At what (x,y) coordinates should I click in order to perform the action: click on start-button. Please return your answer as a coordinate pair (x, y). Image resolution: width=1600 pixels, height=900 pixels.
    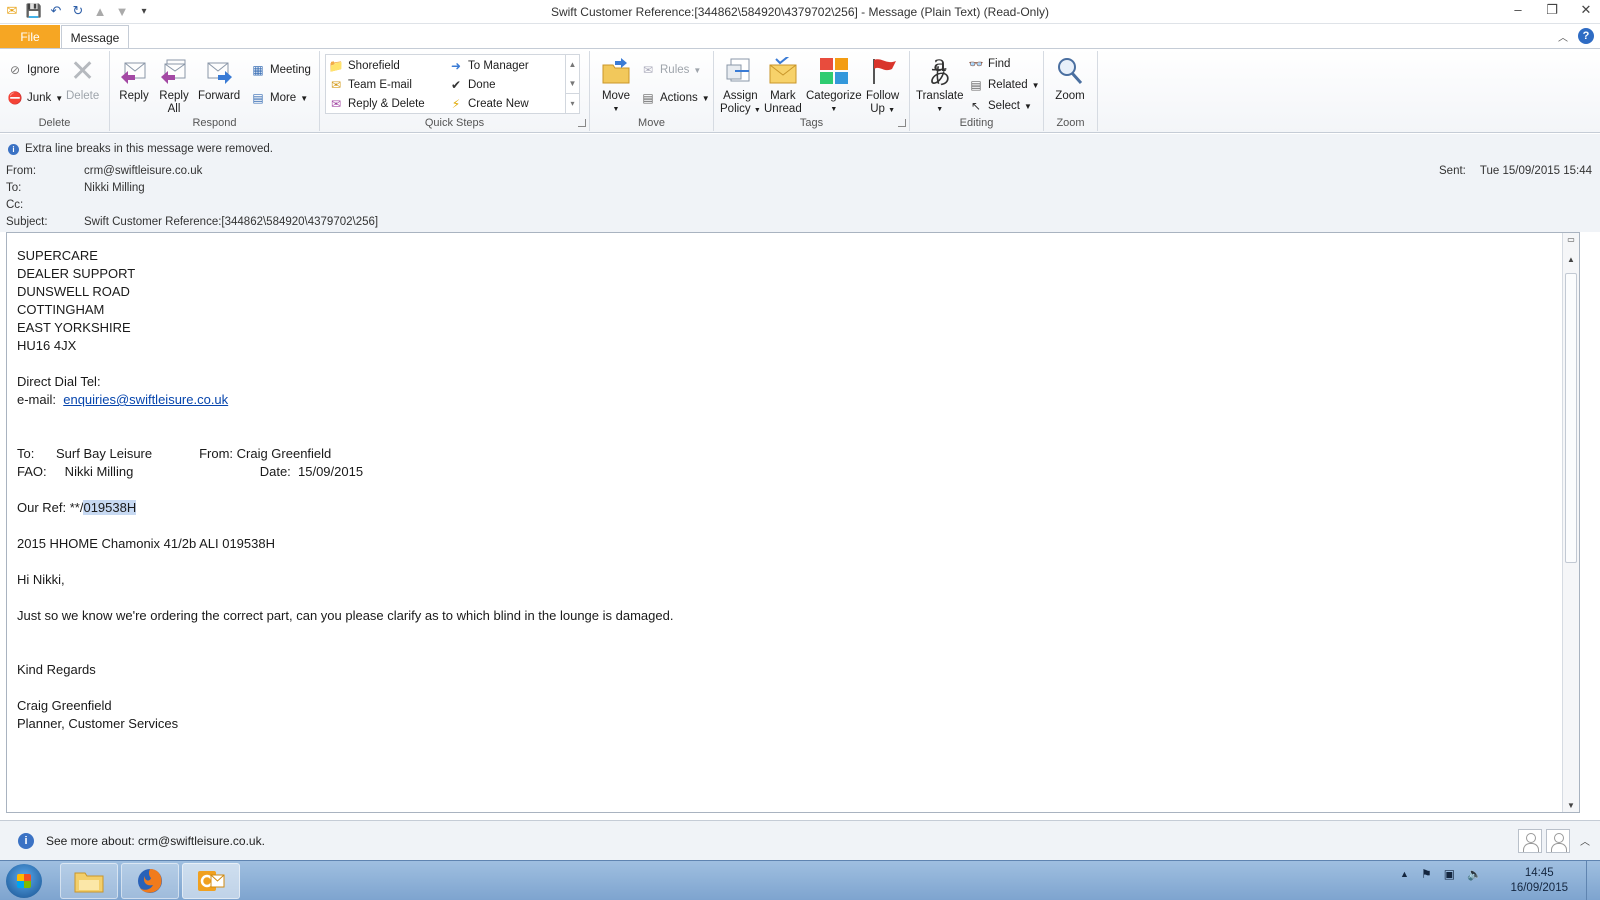
    Looking at the image, I should click on (24, 881).